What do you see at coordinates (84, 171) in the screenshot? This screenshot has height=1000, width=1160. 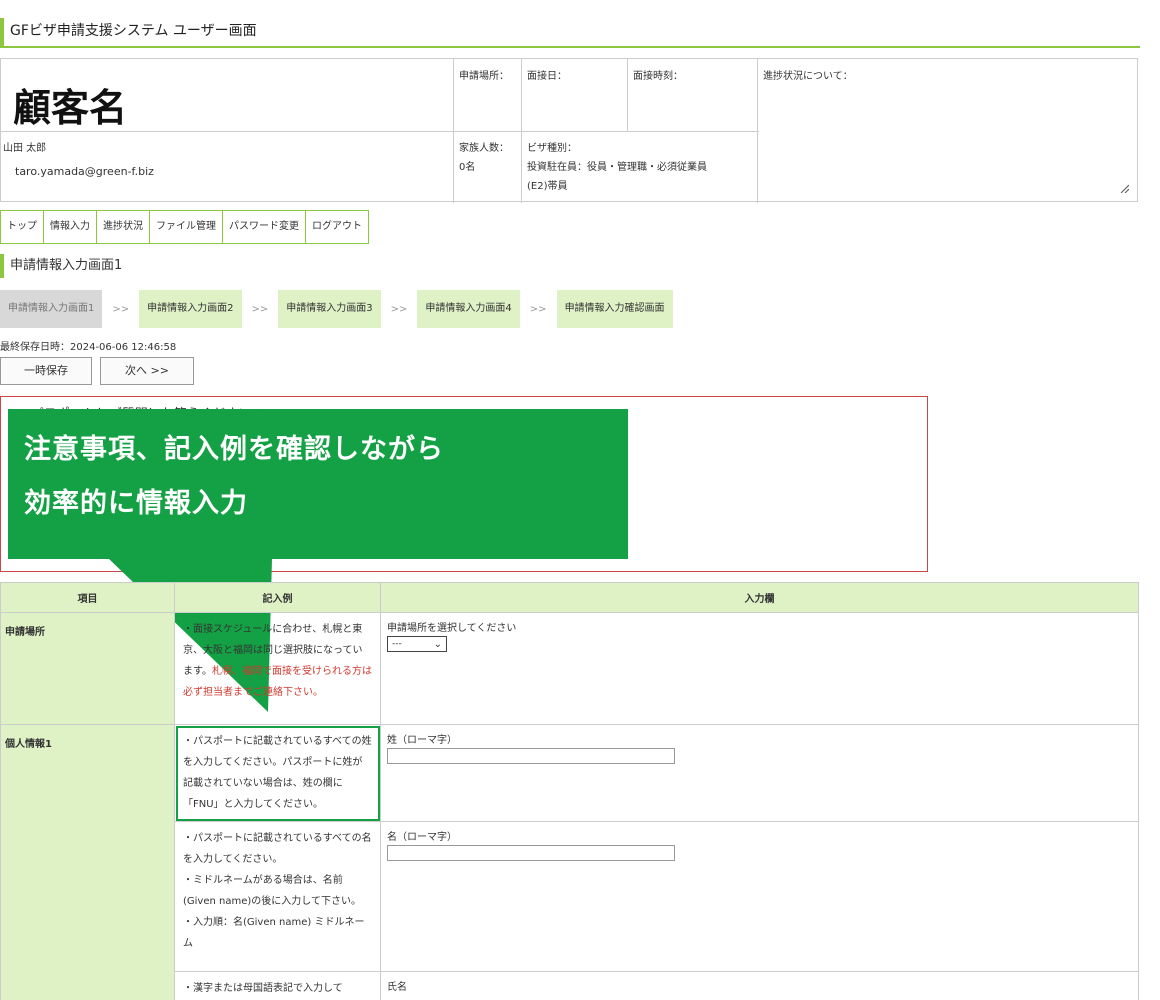 I see `user-email: taro.yamada@green-f.biz` at bounding box center [84, 171].